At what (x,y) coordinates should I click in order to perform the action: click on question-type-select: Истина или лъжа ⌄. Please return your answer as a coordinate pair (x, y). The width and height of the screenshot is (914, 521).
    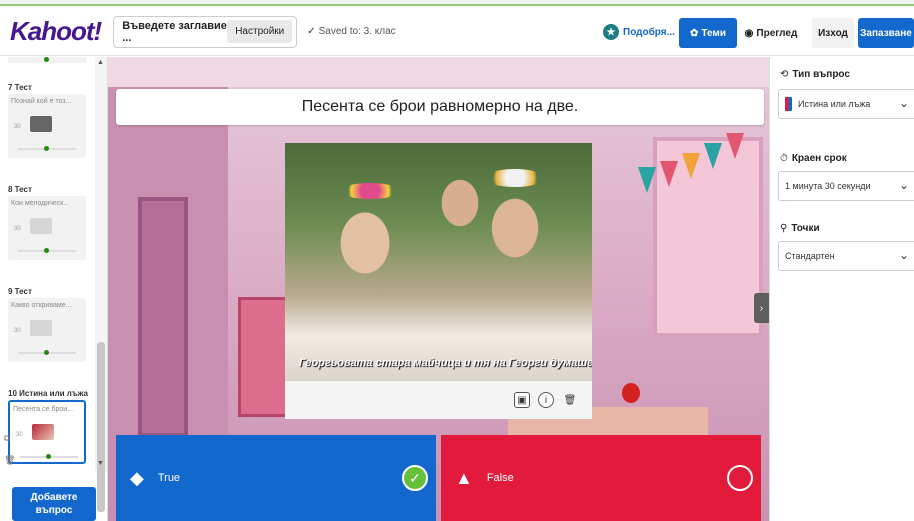
    Looking at the image, I should click on (846, 104).